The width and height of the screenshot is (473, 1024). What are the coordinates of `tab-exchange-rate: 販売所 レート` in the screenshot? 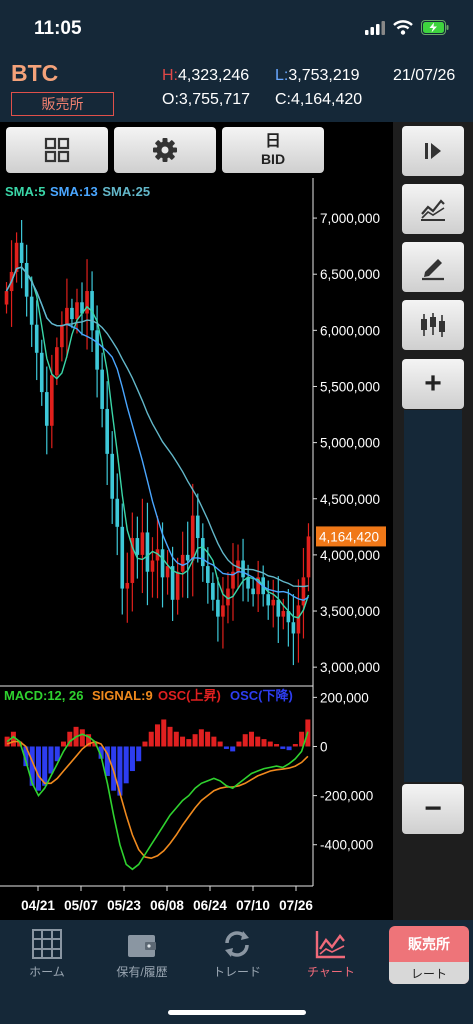 It's located at (429, 955).